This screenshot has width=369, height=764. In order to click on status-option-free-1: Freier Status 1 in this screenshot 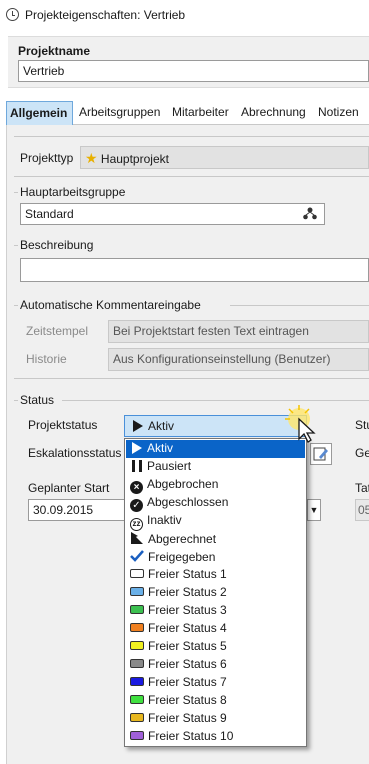, I will do `click(215, 575)`.